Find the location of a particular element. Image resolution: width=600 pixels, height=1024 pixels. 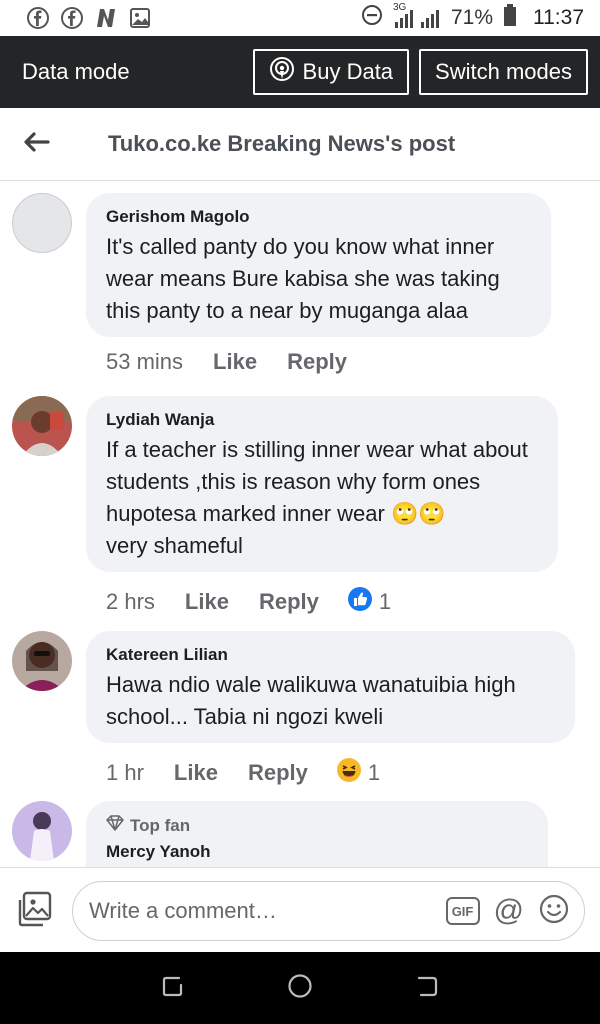

mention-button: @ is located at coordinates (509, 911).